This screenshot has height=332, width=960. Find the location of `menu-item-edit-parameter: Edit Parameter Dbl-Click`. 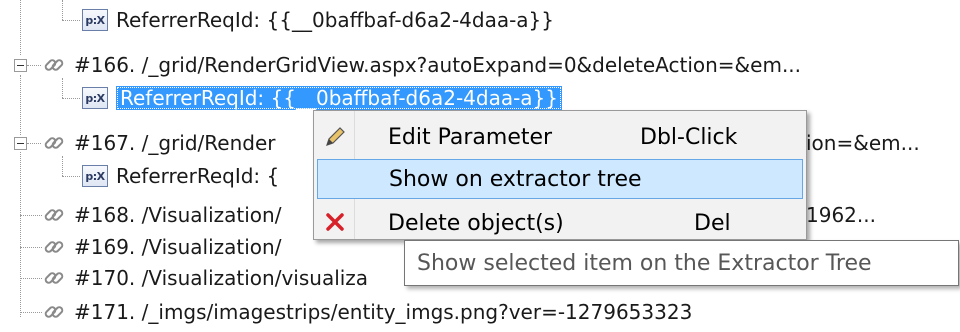

menu-item-edit-parameter: Edit Parameter Dbl-Click is located at coordinates (560, 137).